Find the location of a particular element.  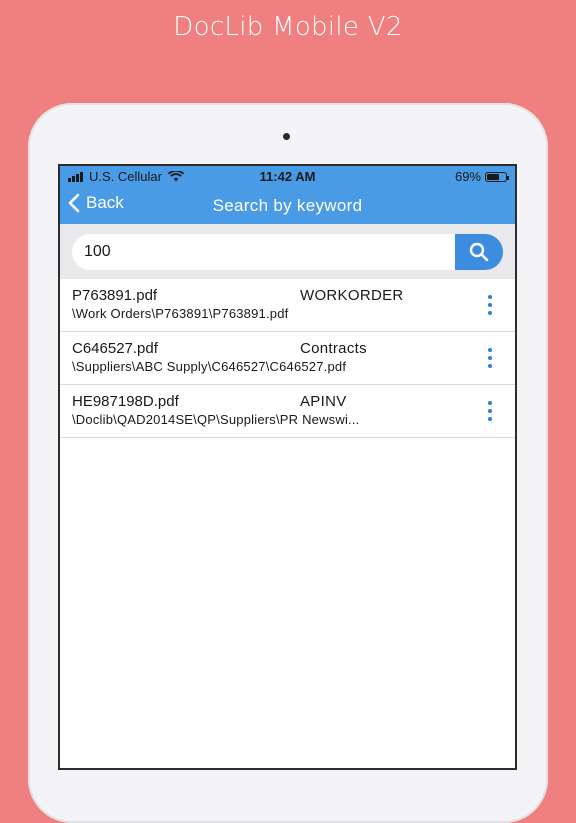

search-bar is located at coordinates (287, 251).